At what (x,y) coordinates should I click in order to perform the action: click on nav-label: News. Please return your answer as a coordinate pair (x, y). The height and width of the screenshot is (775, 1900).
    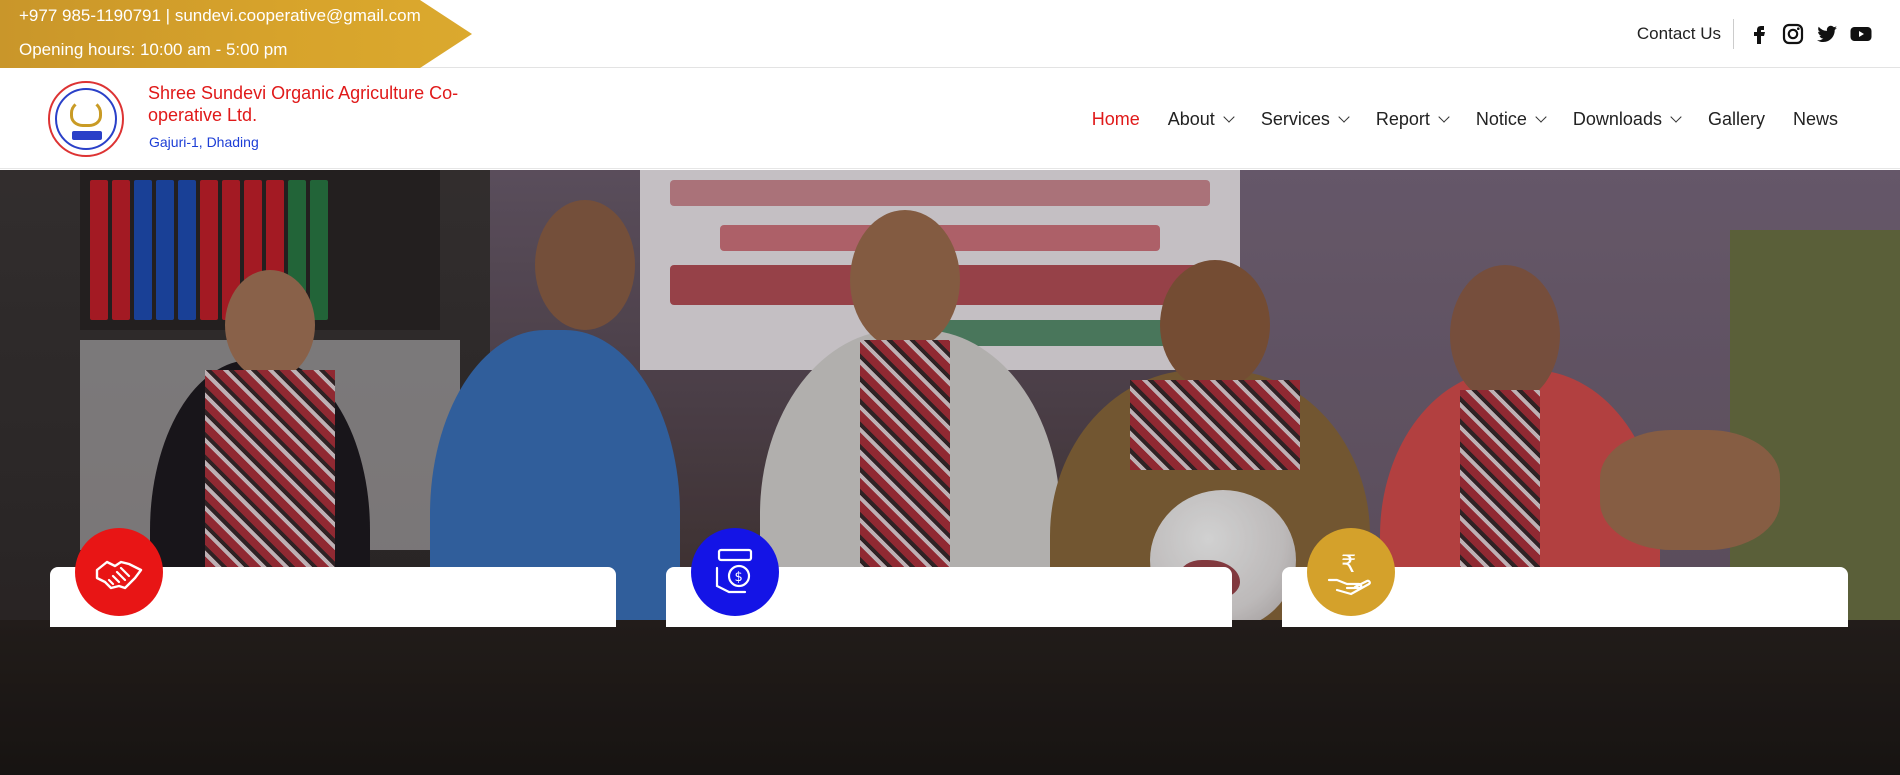
    Looking at the image, I should click on (1815, 118).